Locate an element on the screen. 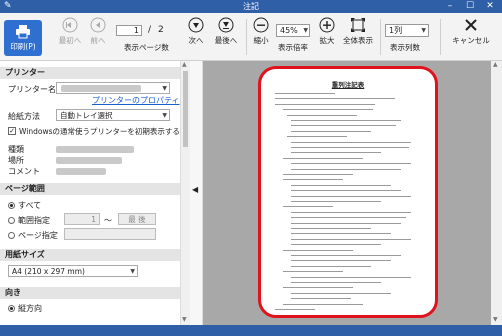 The height and width of the screenshot is (336, 502). scroll-thumb is located at coordinates (185, 109).